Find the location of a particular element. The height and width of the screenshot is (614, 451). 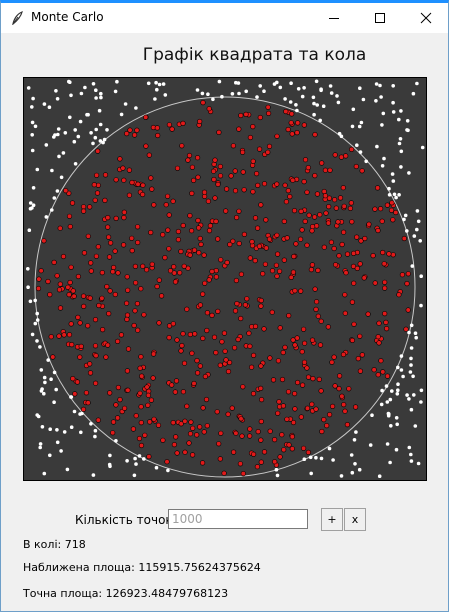

point-count-input is located at coordinates (238, 519).